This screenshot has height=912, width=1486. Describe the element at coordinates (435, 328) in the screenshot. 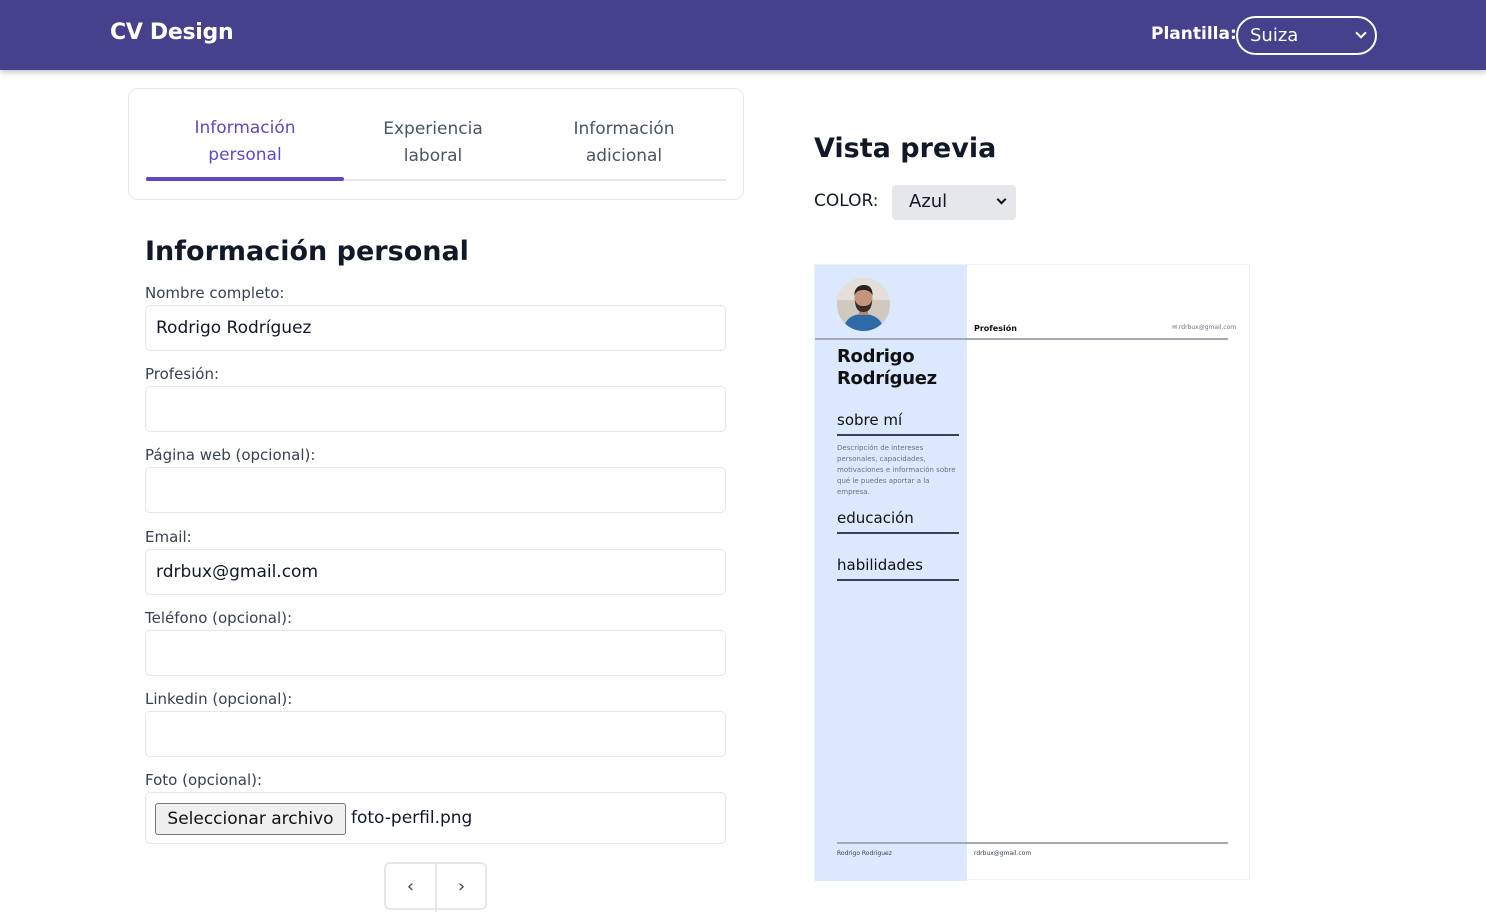

I see `full-name-input: Rodrigo Rodríguez` at that location.